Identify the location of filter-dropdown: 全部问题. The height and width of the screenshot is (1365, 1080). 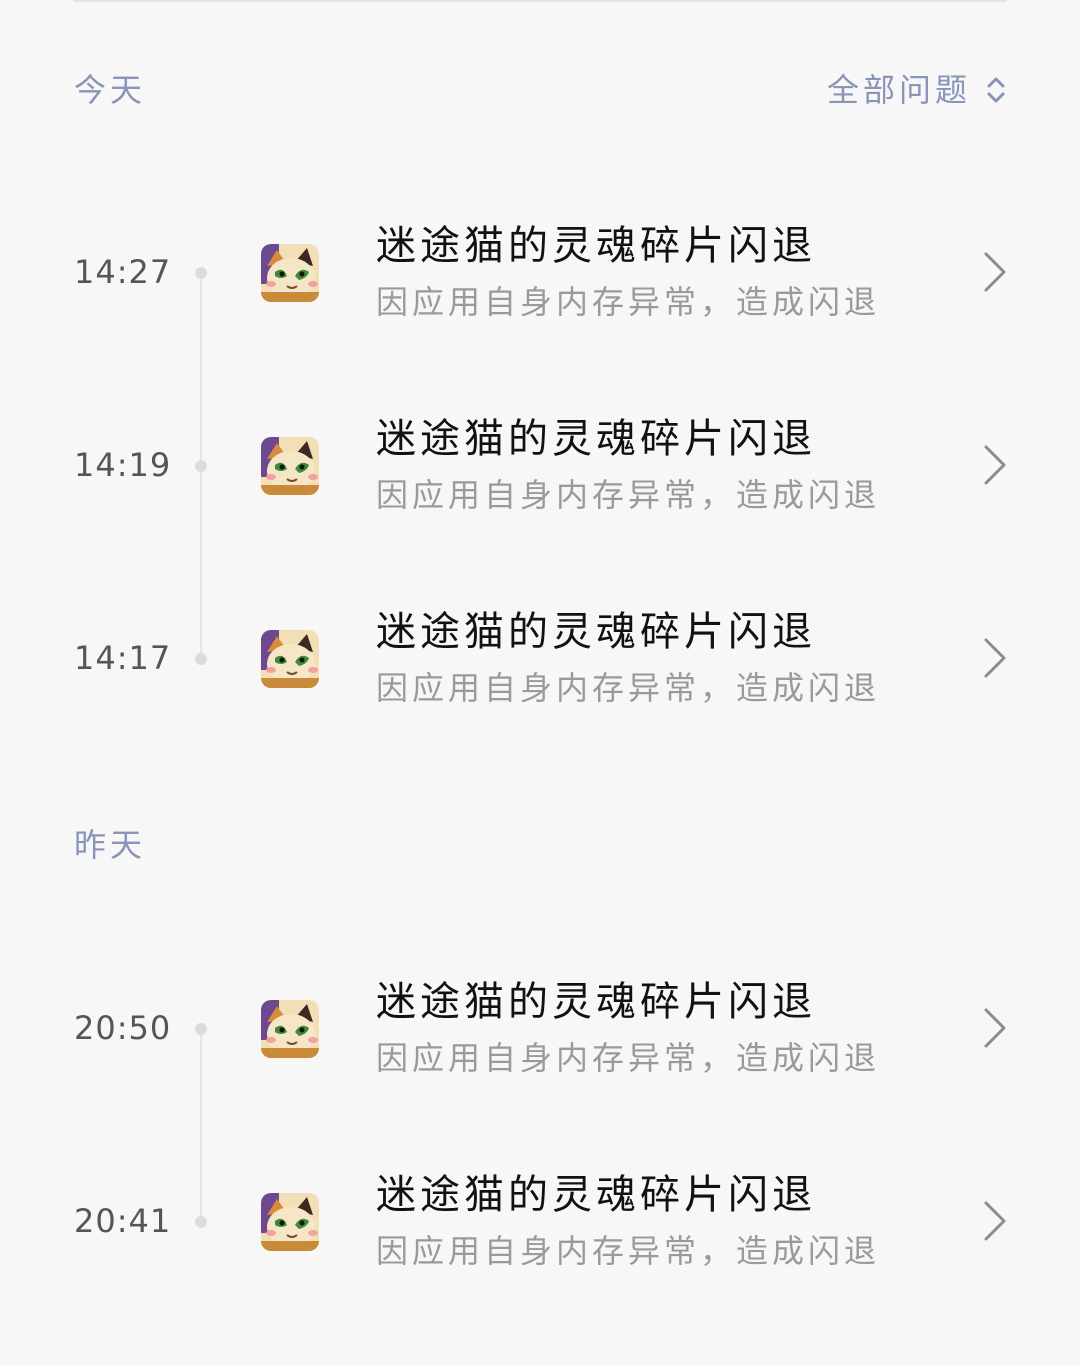
(917, 90).